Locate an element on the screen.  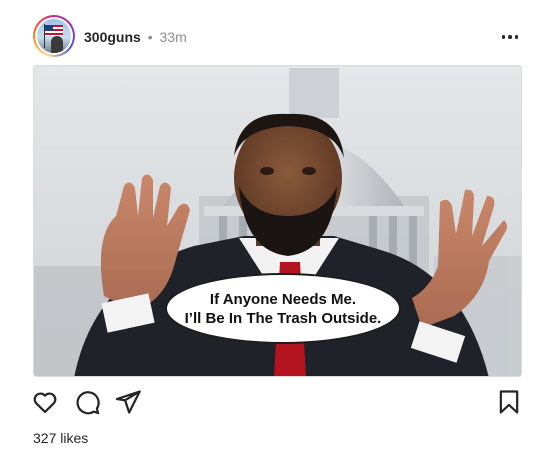
timestamp: 33m is located at coordinates (173, 37).